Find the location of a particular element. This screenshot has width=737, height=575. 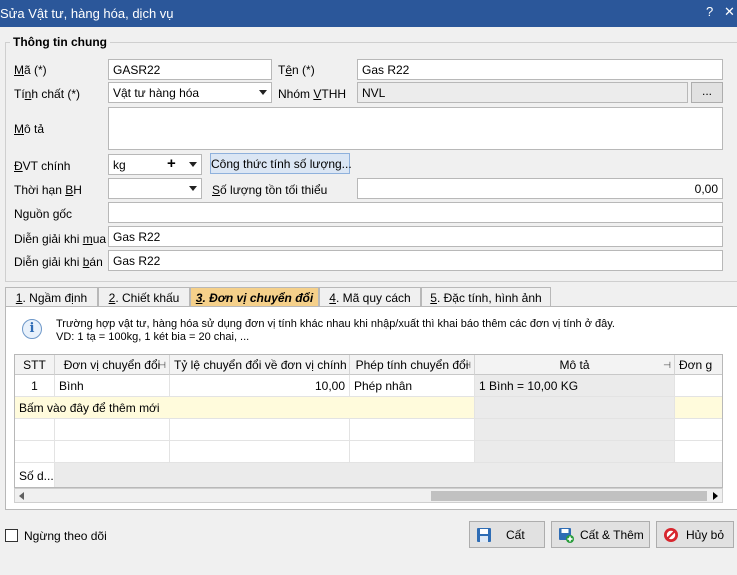

save-and-add-button: Cất & Thêm is located at coordinates (600, 534).